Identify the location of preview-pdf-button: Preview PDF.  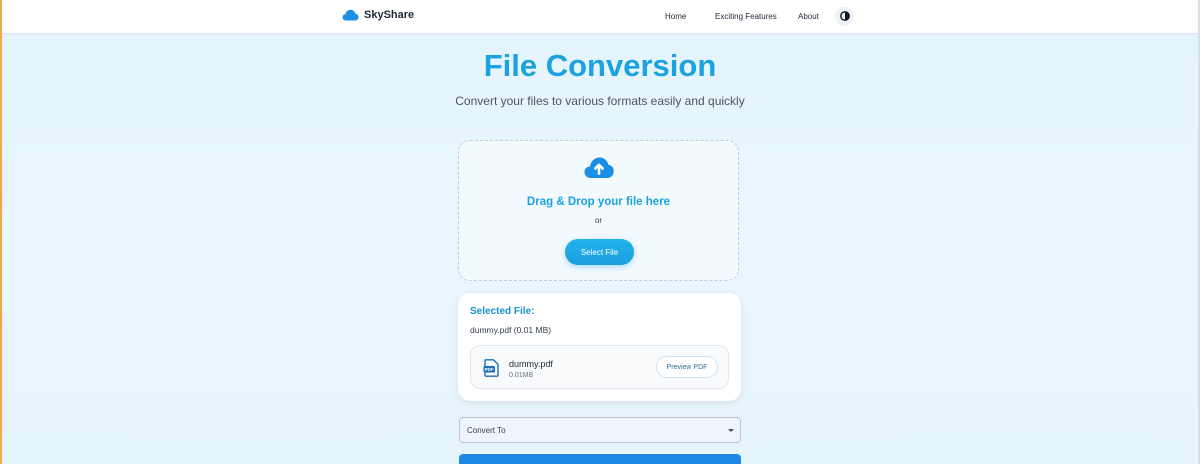
(687, 367).